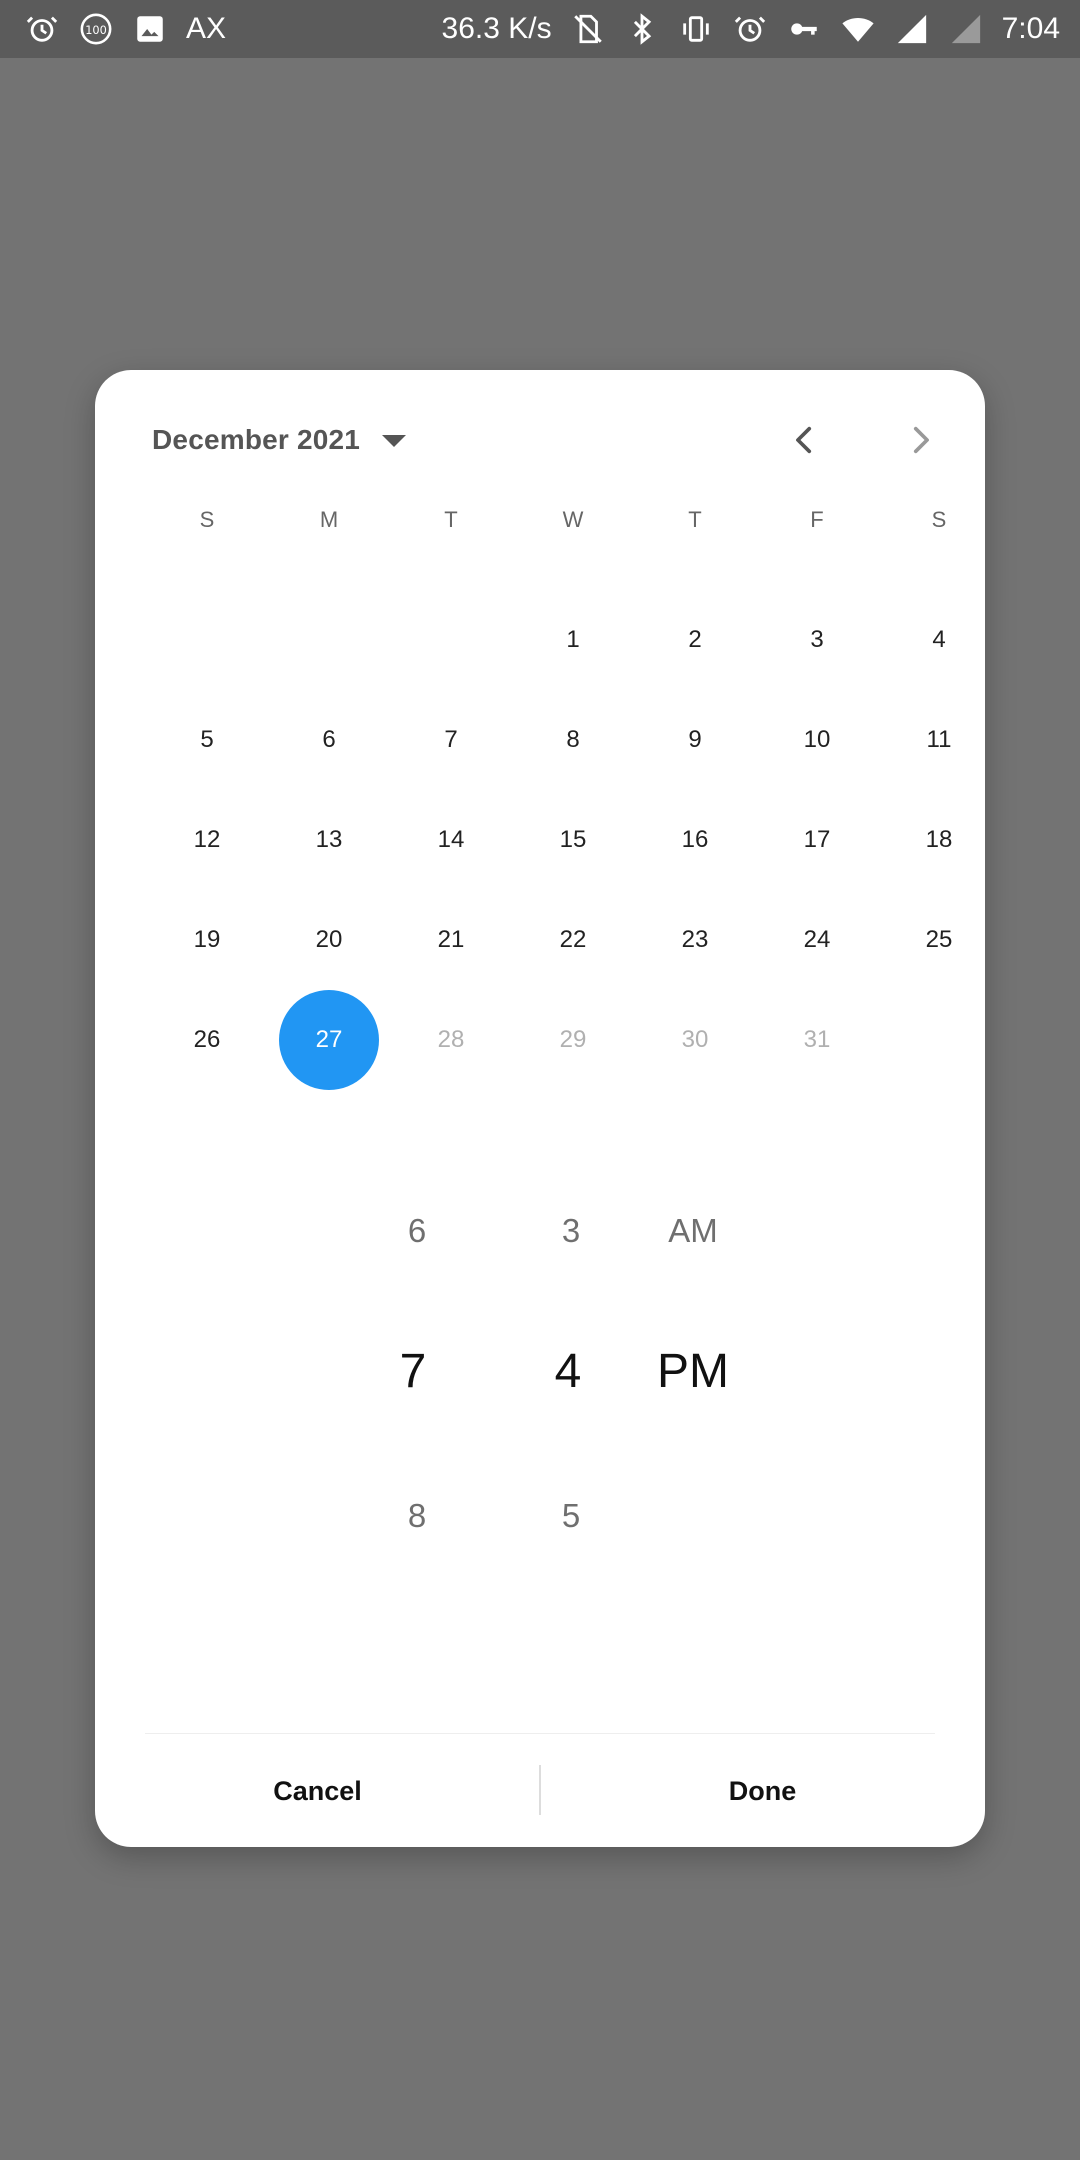 Image resolution: width=1080 pixels, height=2160 pixels. I want to click on minute-option-prev: 3, so click(571, 1231).